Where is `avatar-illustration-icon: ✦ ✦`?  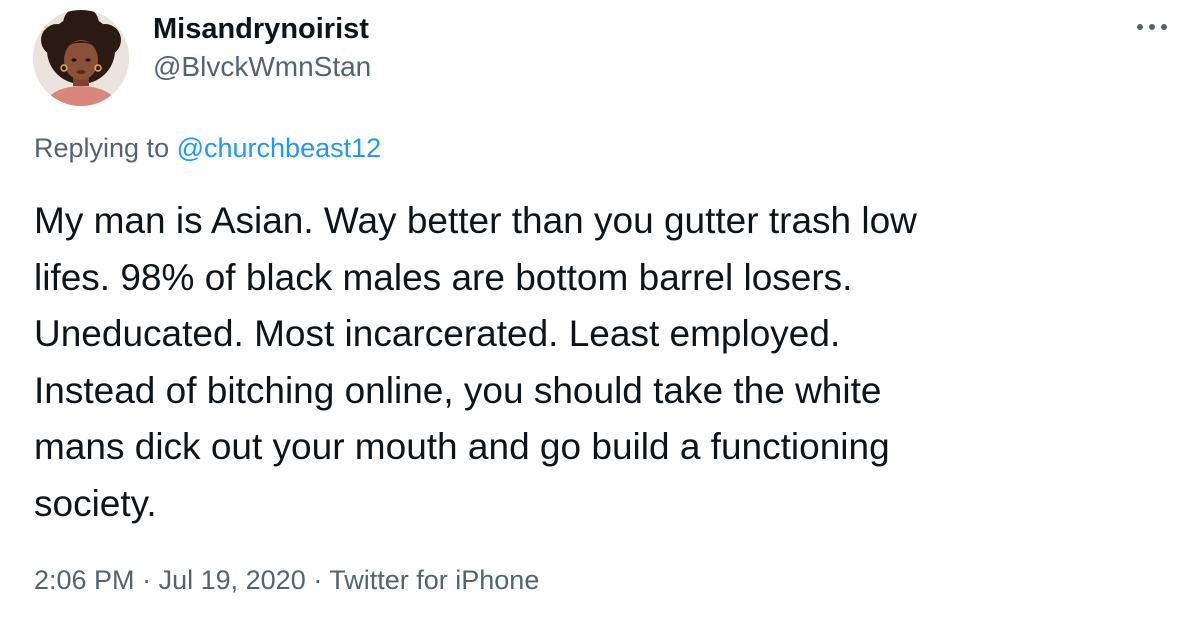 avatar-illustration-icon: ✦ ✦ is located at coordinates (81, 58).